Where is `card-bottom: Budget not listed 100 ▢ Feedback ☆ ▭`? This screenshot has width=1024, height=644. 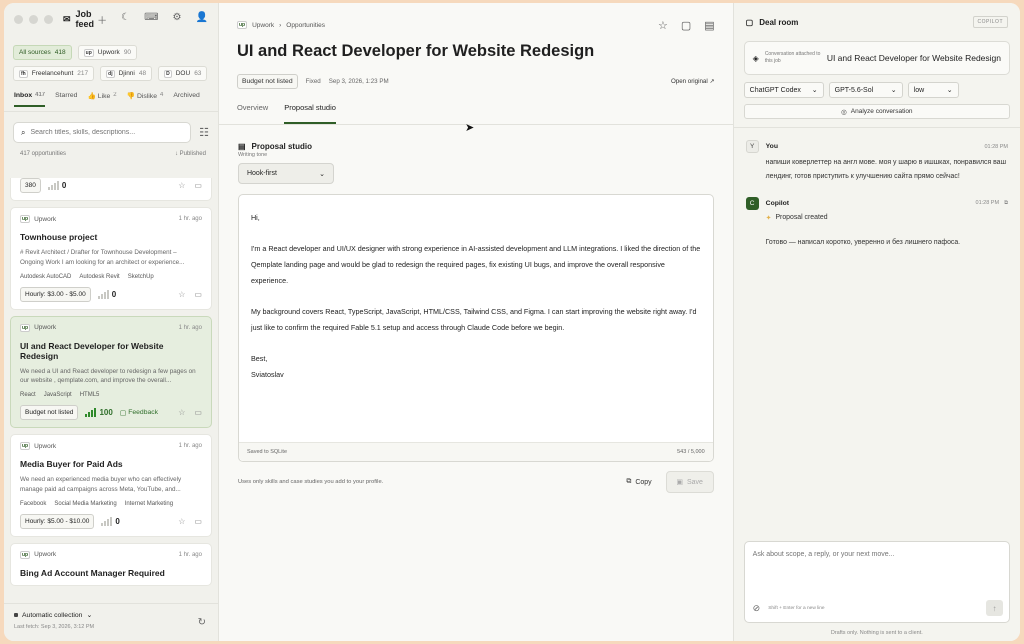
card-bottom: Budget not listed 100 ▢ Feedback ☆ ▭ is located at coordinates (111, 412).